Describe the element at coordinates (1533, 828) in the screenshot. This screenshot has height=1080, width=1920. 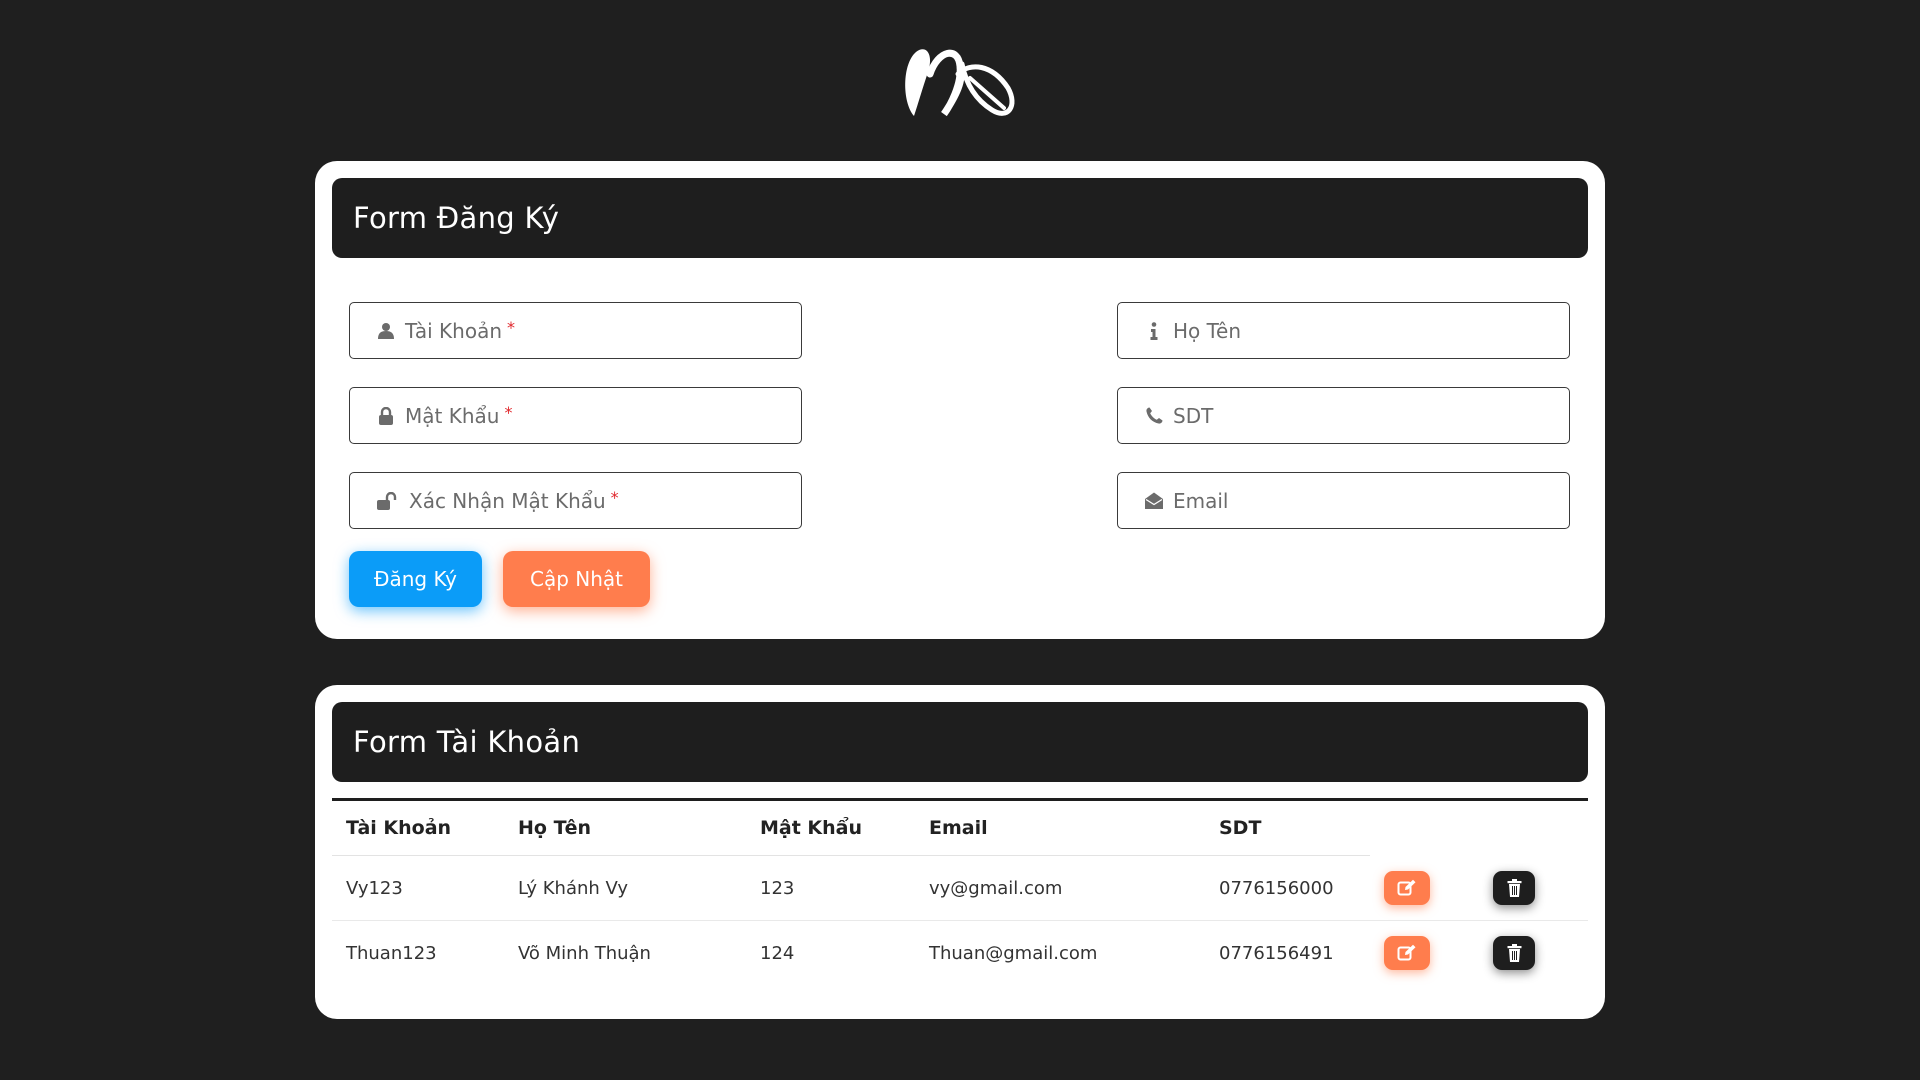
I see `header-delete` at that location.